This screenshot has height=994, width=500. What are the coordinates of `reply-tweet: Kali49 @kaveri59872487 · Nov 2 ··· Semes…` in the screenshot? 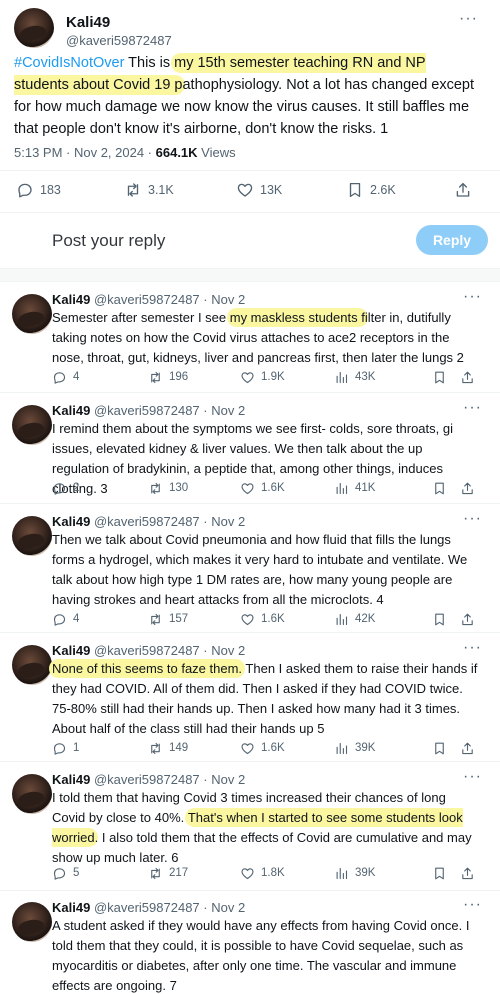 It's located at (250, 340).